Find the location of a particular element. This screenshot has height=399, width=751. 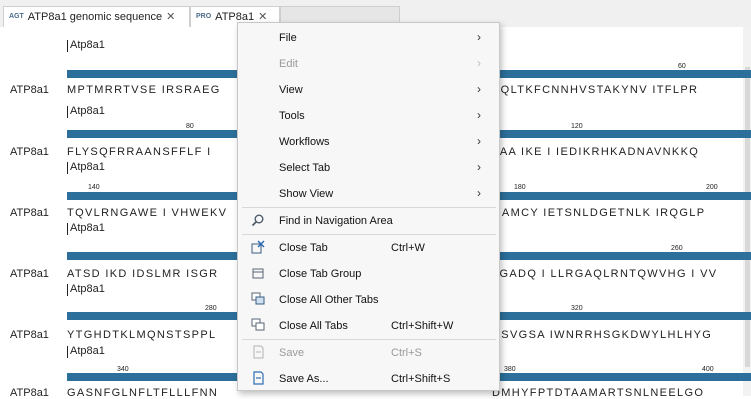

sequence-residues: ATSD IKD IDSLMR ISGR is located at coordinates (142, 274).